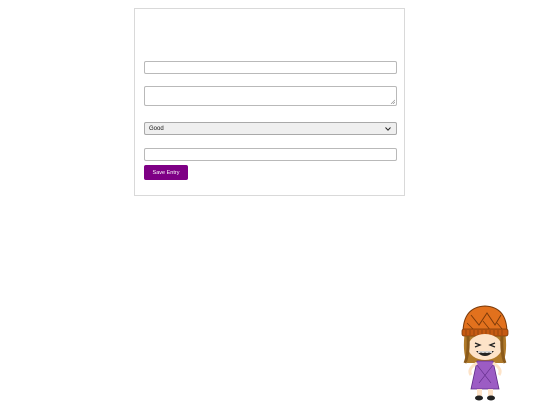 The image size is (540, 405). What do you see at coordinates (270, 96) in the screenshot?
I see `notes-textarea` at bounding box center [270, 96].